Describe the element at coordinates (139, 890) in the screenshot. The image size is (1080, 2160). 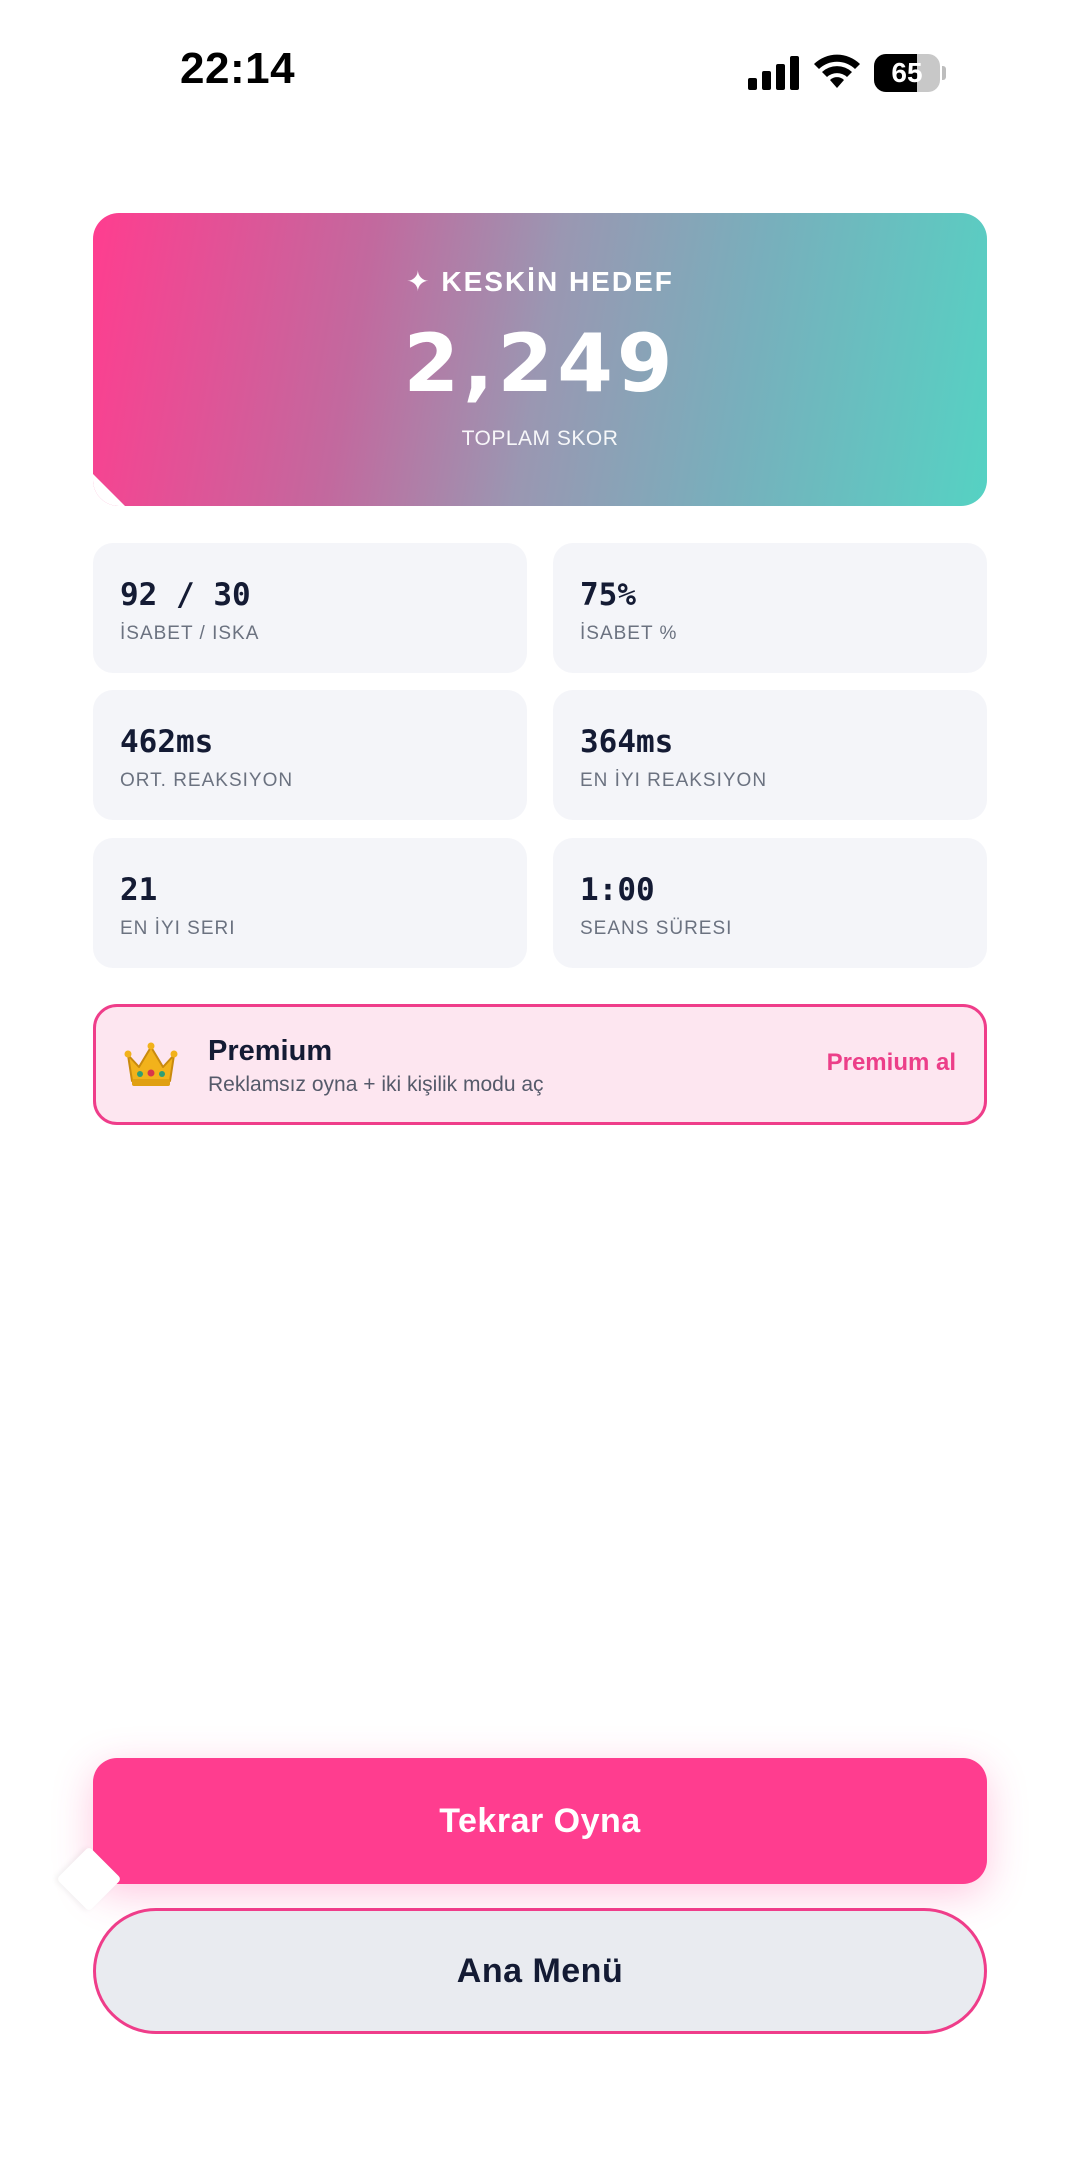
I see `stat-value: 21` at that location.